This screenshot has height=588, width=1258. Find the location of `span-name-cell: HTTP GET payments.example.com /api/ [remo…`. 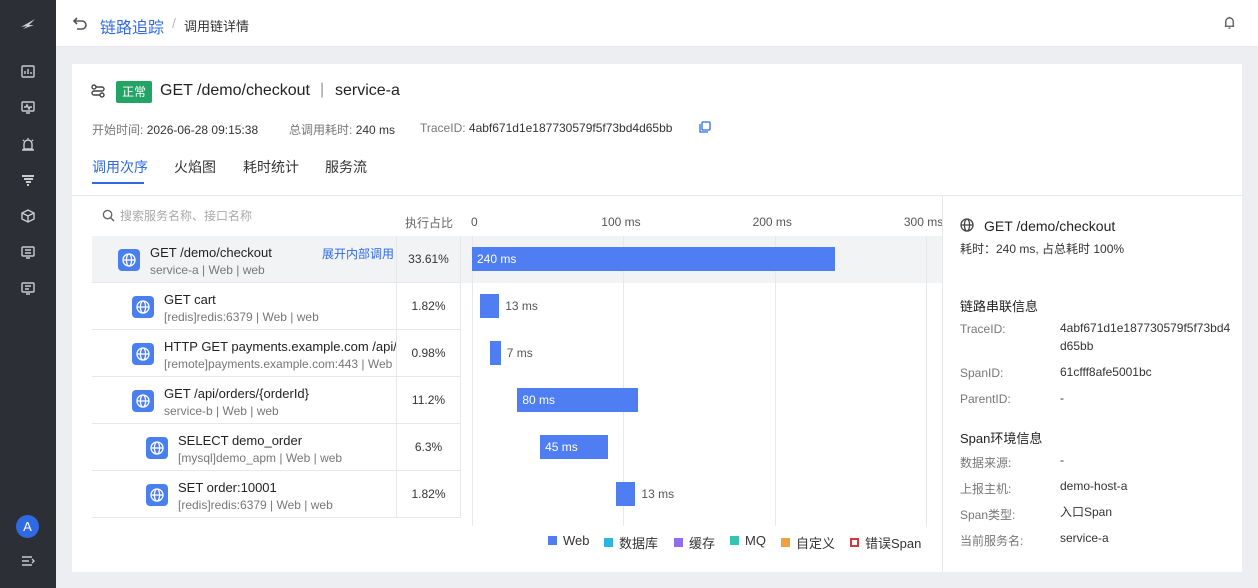

span-name-cell: HTTP GET payments.example.com /api/ [remo… is located at coordinates (244, 353).